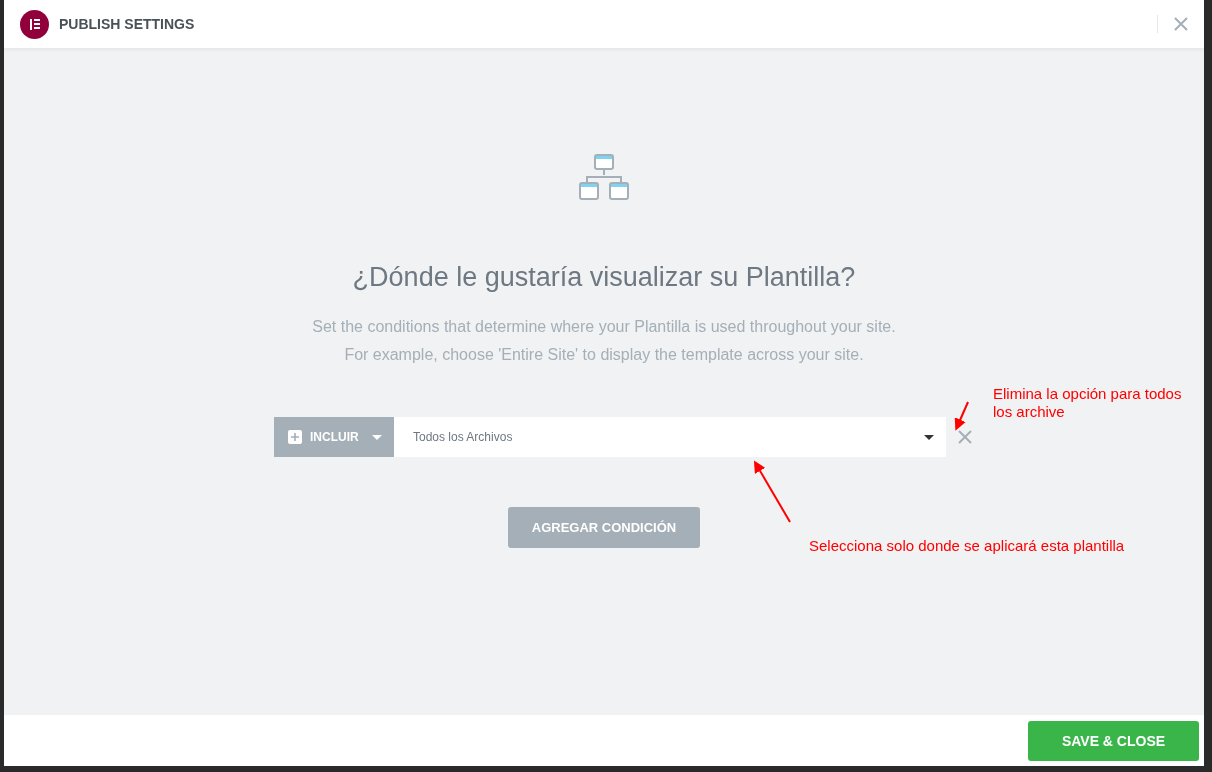 Image resolution: width=1212 pixels, height=772 pixels. What do you see at coordinates (127, 24) in the screenshot?
I see `dialog-title: PUBLISH SETTINGS` at bounding box center [127, 24].